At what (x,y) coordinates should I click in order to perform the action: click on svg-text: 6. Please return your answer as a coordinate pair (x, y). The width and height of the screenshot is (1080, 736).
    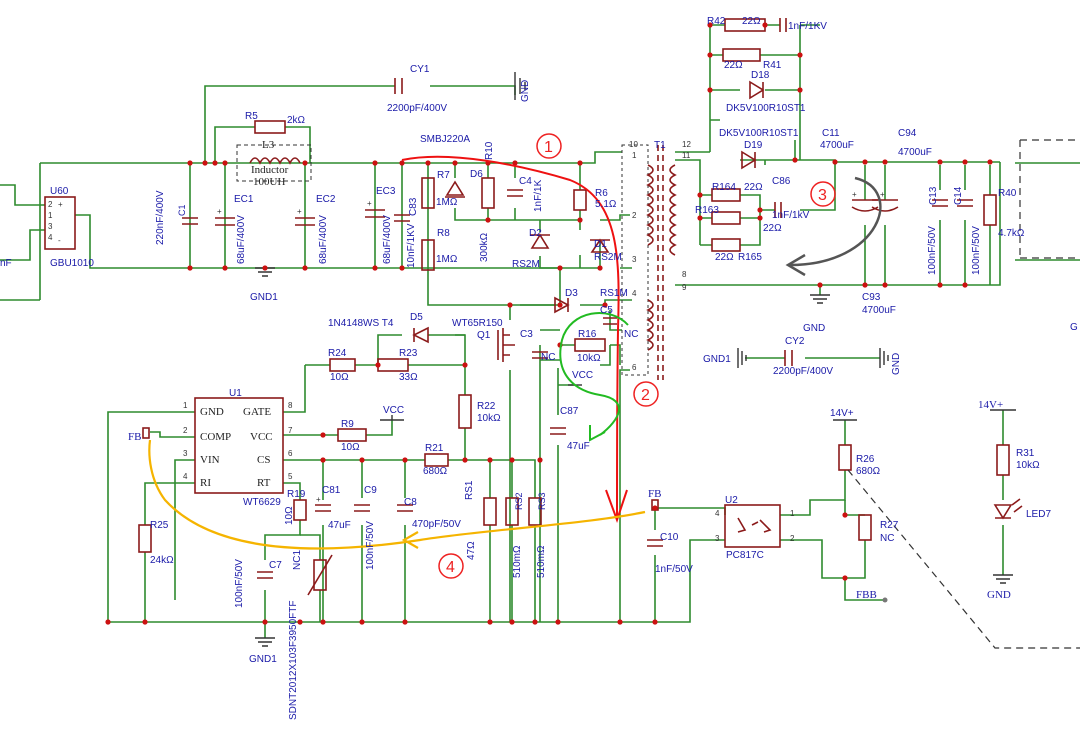
    Looking at the image, I should click on (634, 367).